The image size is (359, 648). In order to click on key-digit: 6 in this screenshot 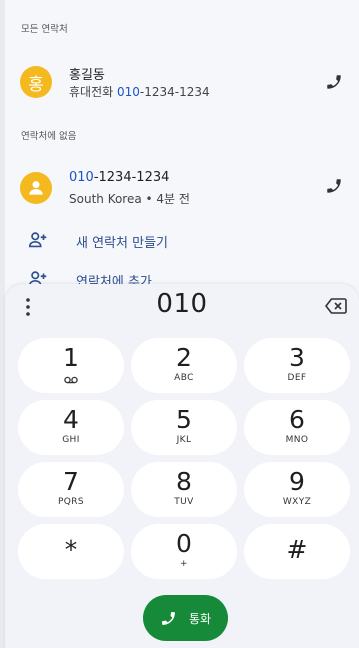, I will do `click(297, 419)`.